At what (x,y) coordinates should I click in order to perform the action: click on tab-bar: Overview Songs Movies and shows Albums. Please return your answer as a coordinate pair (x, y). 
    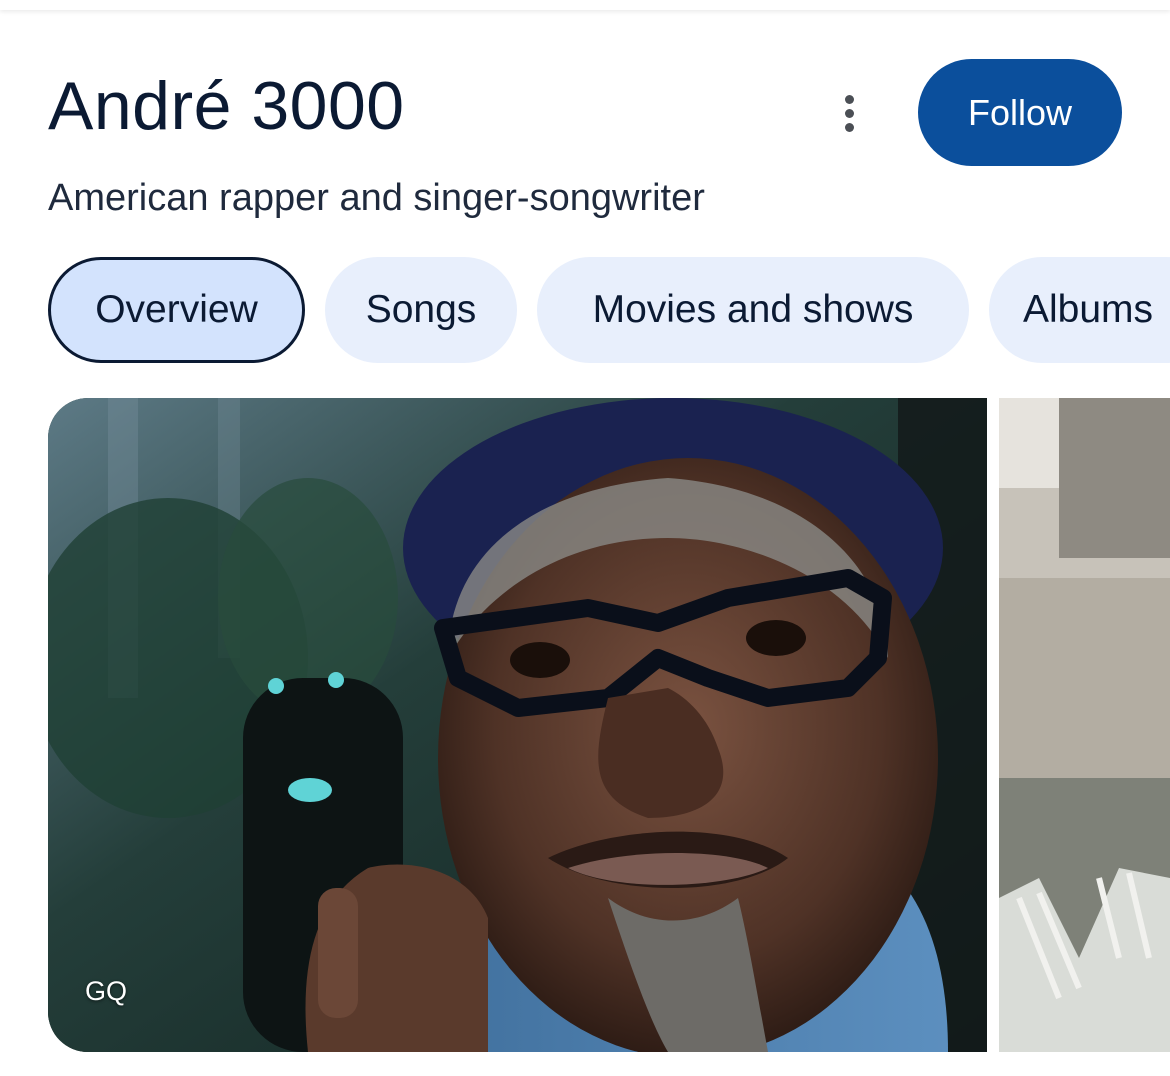
    Looking at the image, I should click on (609, 311).